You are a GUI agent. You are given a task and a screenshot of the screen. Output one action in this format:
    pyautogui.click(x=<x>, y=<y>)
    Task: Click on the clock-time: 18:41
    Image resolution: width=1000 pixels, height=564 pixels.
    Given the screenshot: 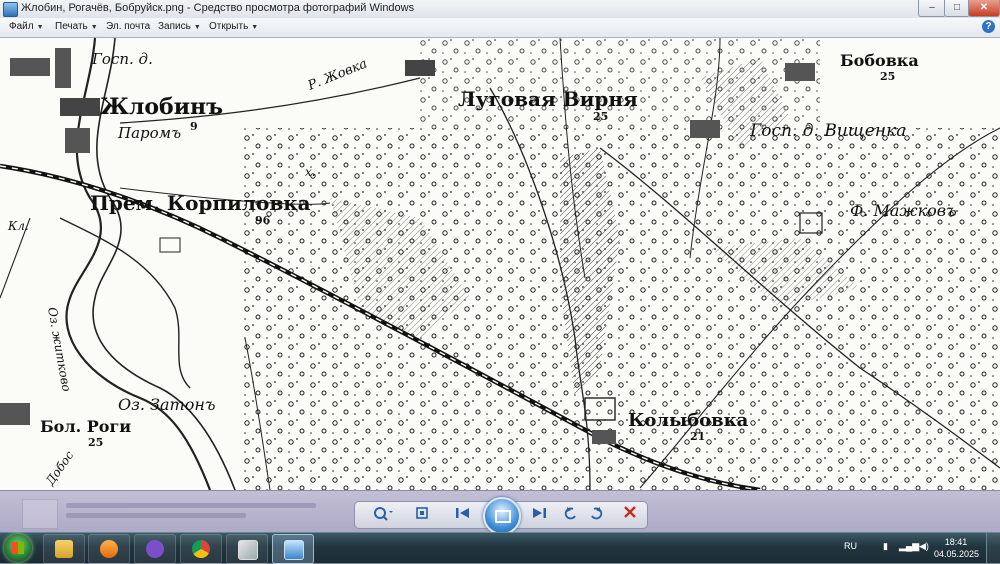 What is the action you would take?
    pyautogui.click(x=956, y=542)
    